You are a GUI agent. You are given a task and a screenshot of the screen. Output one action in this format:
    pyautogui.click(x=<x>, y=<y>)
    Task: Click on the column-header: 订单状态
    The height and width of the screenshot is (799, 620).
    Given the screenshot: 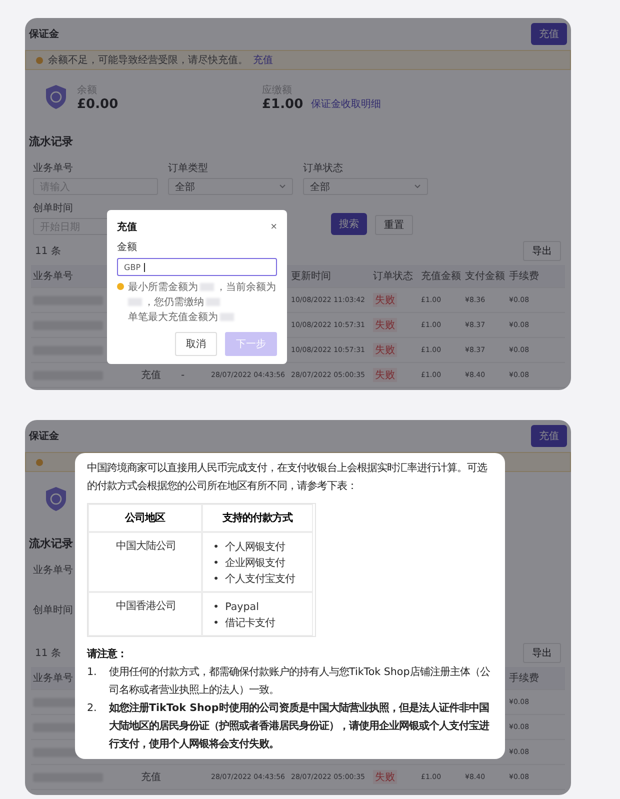 What is the action you would take?
    pyautogui.click(x=393, y=276)
    